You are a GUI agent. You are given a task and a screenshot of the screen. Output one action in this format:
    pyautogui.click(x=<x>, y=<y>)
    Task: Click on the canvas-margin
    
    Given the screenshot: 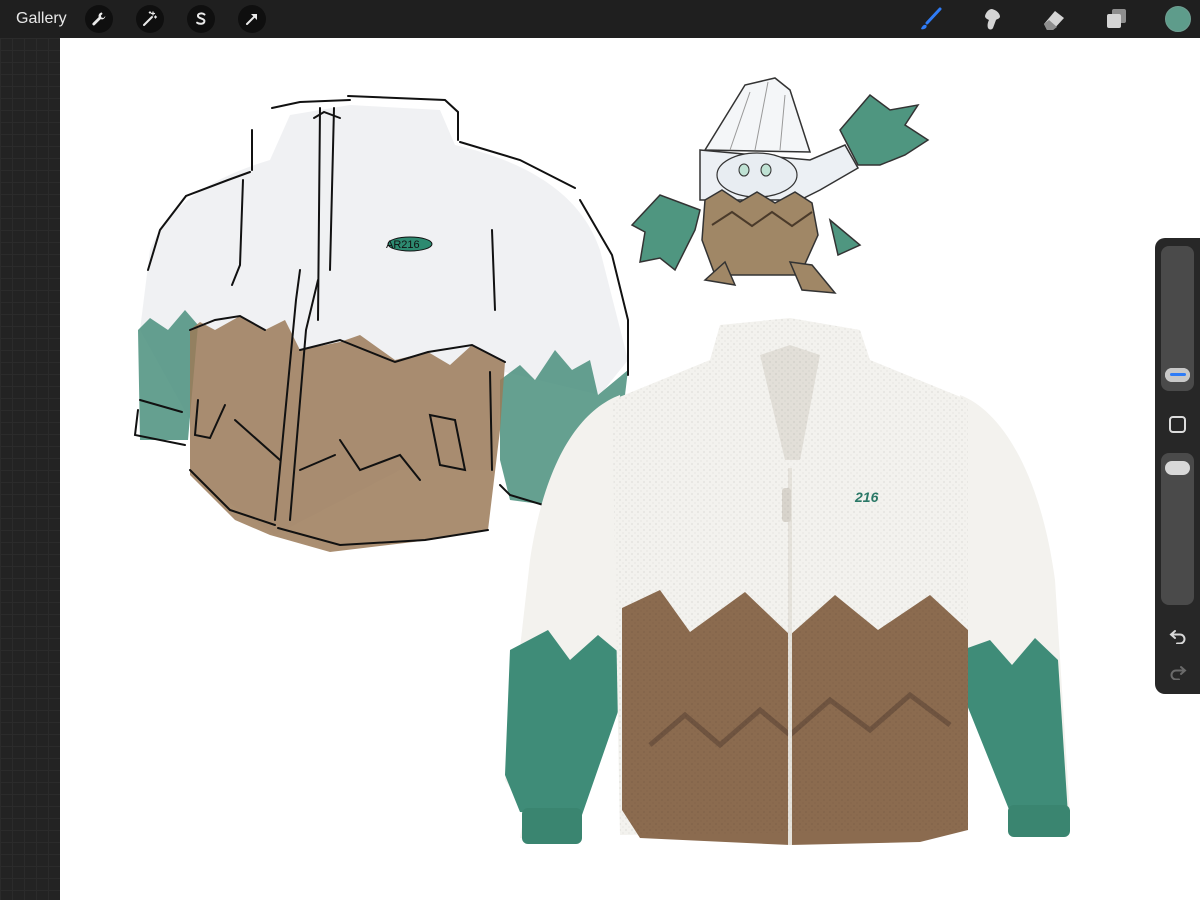 What is the action you would take?
    pyautogui.click(x=30, y=469)
    